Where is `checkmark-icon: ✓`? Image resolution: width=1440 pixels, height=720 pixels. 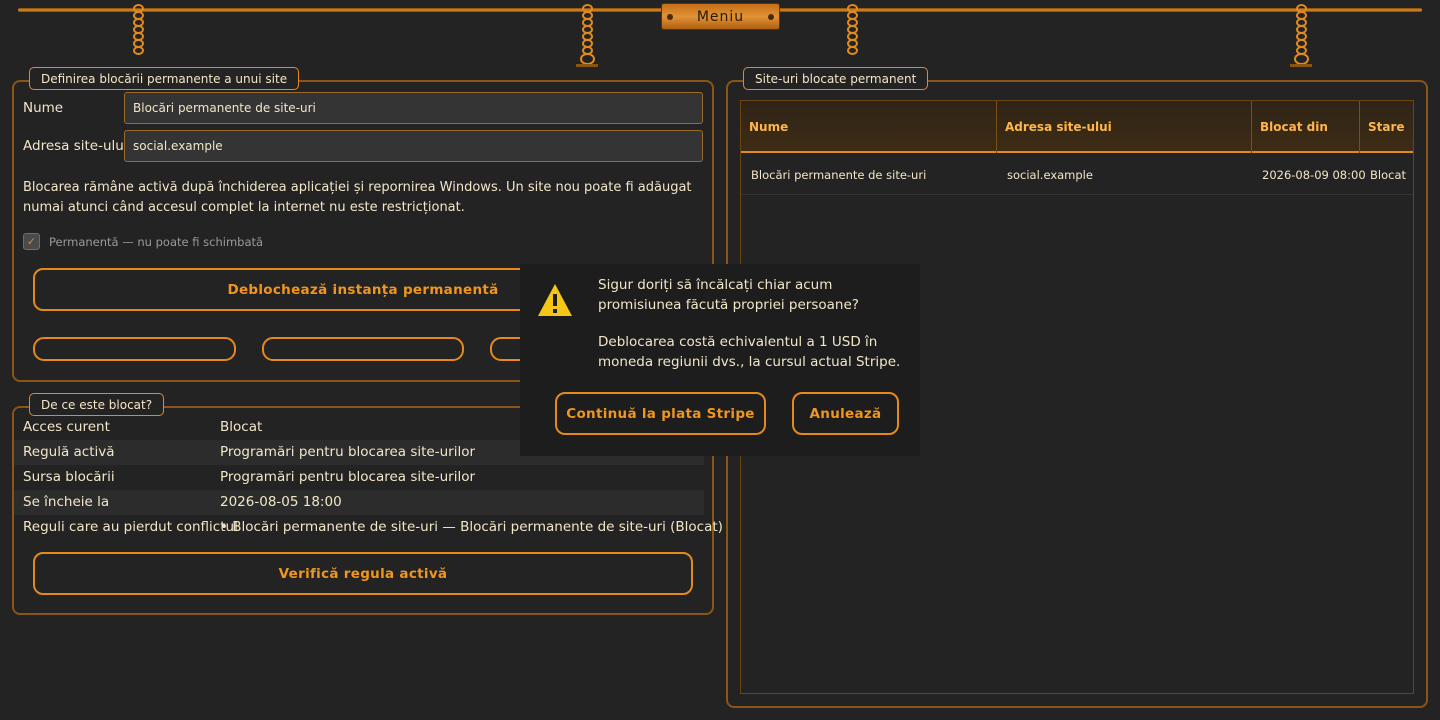 checkmark-icon: ✓ is located at coordinates (31, 241).